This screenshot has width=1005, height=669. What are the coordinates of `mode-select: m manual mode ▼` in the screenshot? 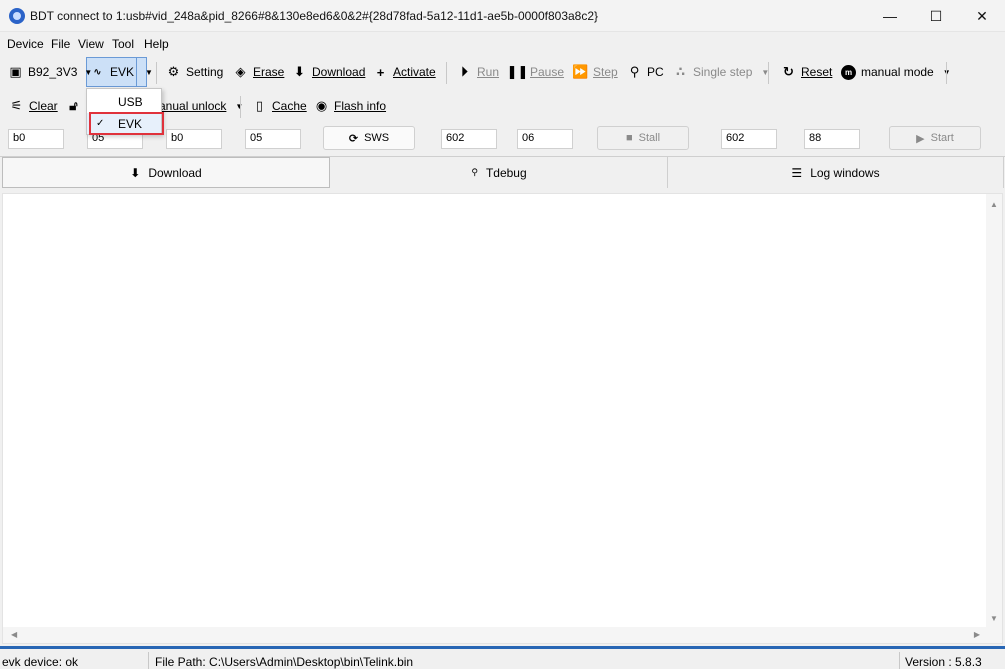 It's located at (896, 72).